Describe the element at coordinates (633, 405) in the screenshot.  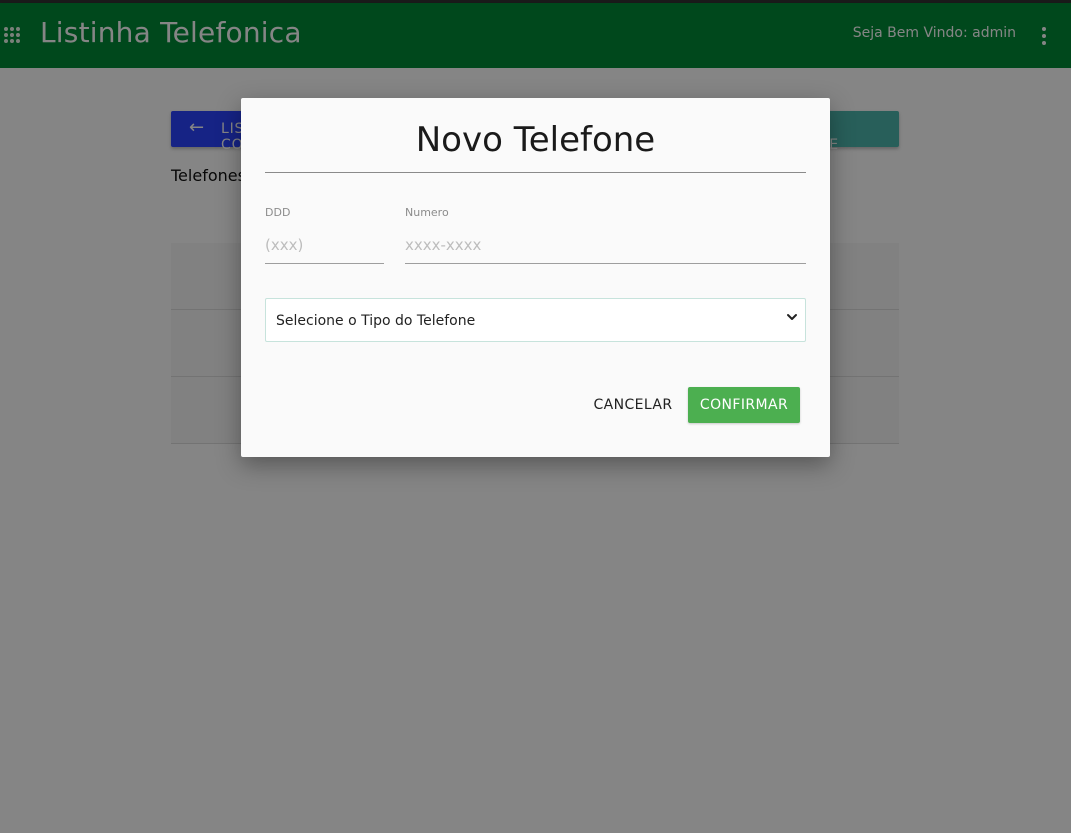
I see `cancel-button: CANCELAR` at that location.